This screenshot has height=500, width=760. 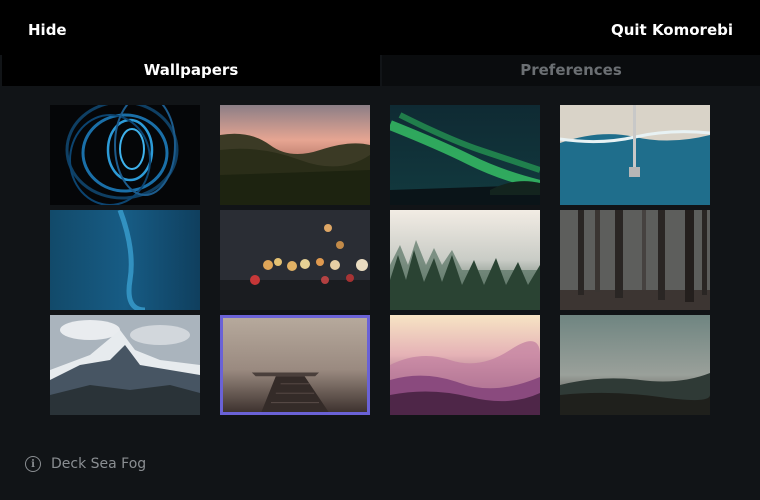 I want to click on wallpaper-thumb-aerial-pier-beach, so click(x=635, y=155).